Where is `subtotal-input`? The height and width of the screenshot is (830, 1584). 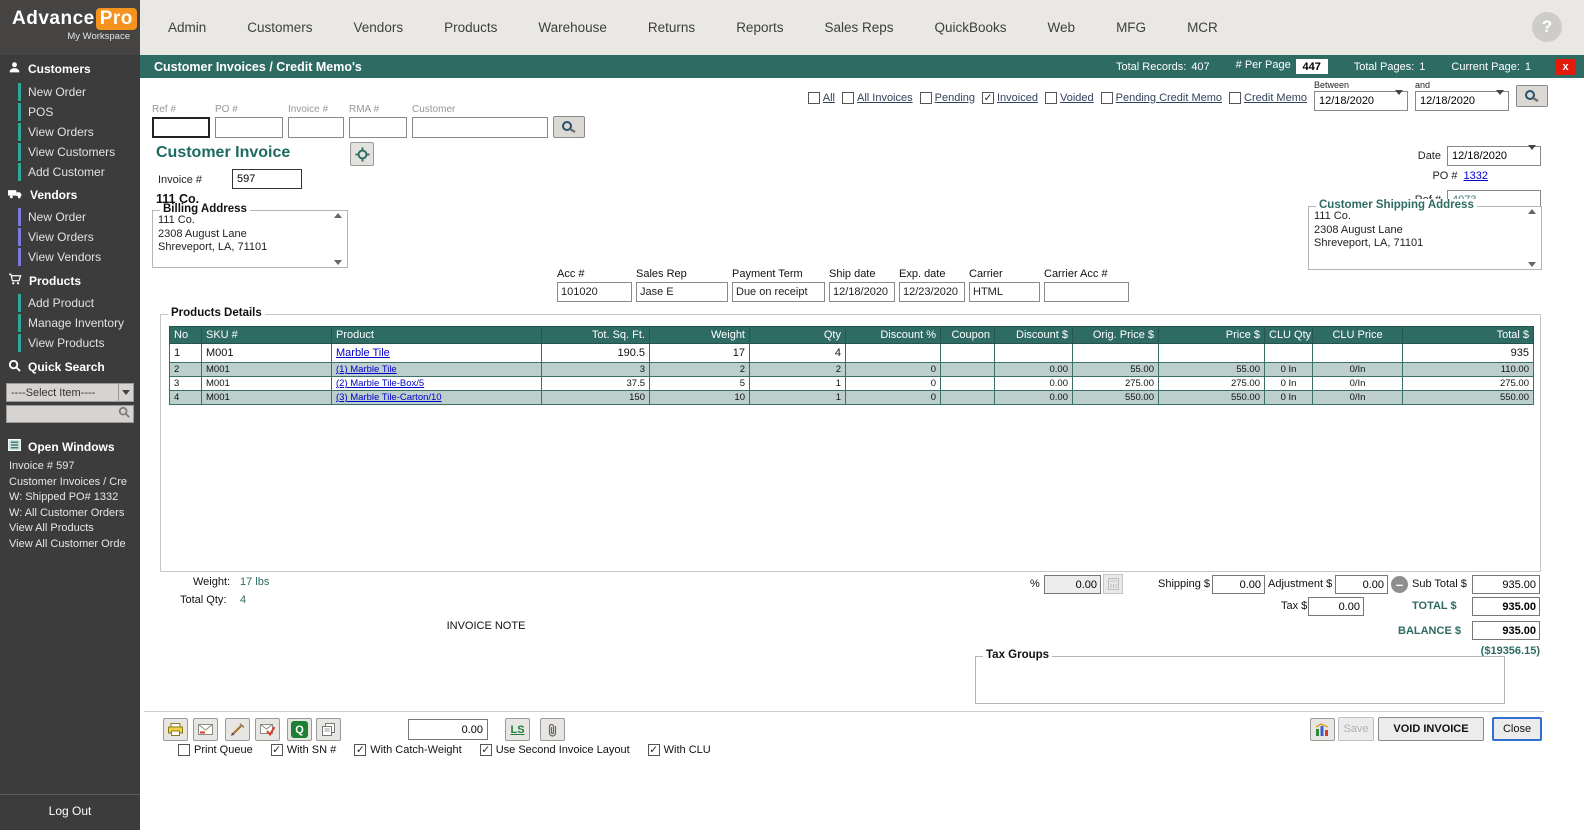 subtotal-input is located at coordinates (1506, 584).